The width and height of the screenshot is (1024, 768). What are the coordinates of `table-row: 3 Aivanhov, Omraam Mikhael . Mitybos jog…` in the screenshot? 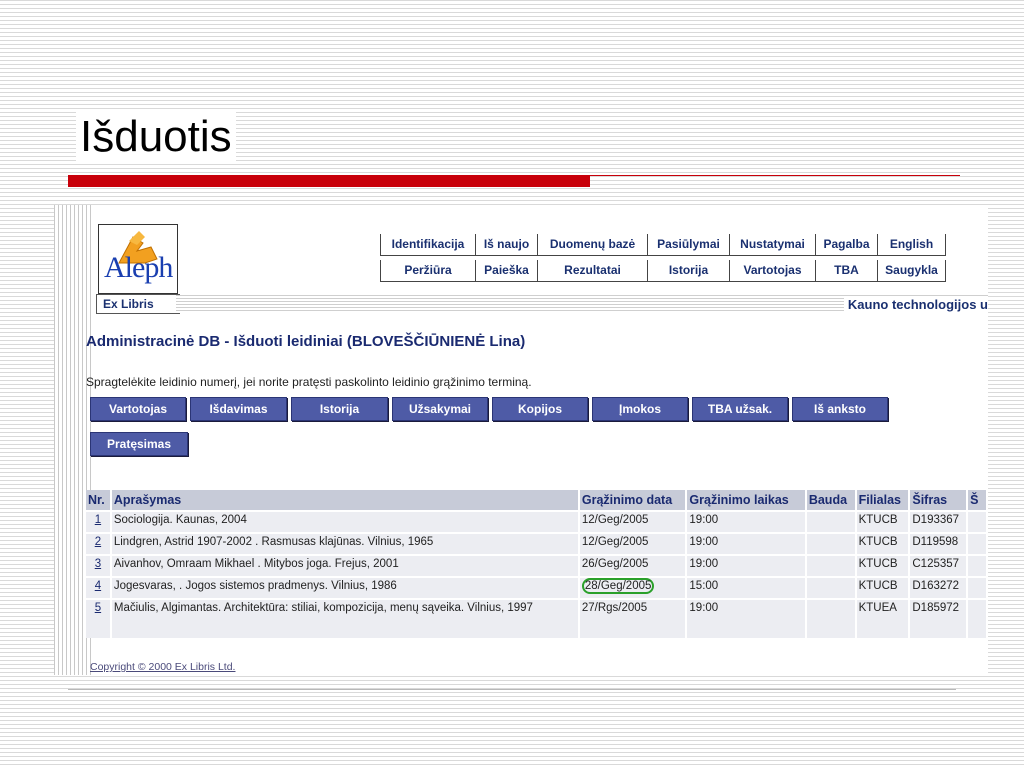 It's located at (537, 565).